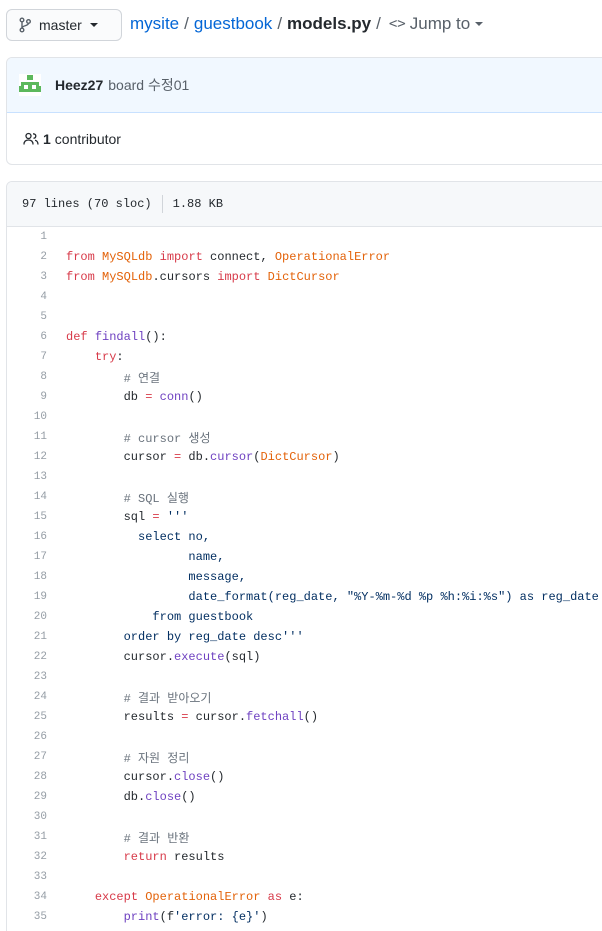 The image size is (602, 931). What do you see at coordinates (142, 378) in the screenshot?
I see `code-token: # 연결` at bounding box center [142, 378].